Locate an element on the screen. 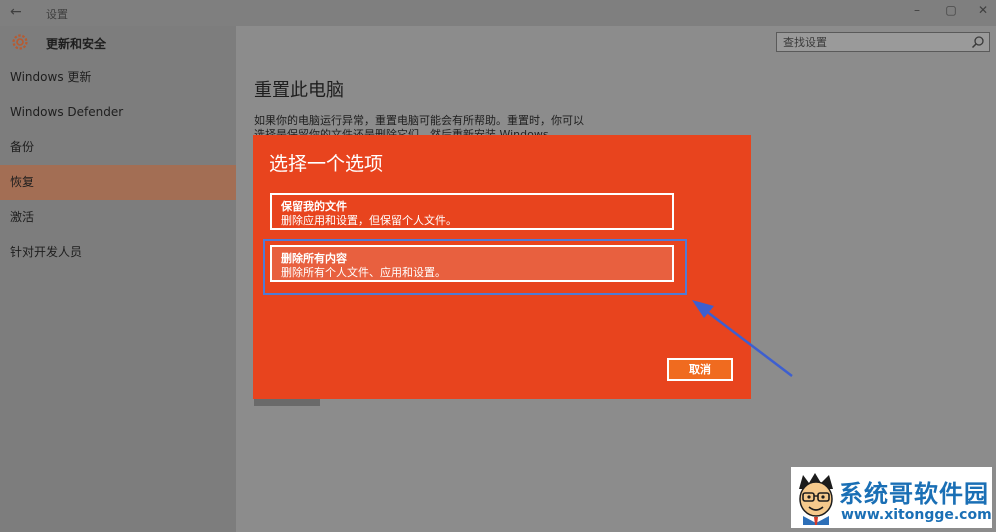 The image size is (996, 532). sidebar-header-label: 更新和安全 is located at coordinates (76, 44).